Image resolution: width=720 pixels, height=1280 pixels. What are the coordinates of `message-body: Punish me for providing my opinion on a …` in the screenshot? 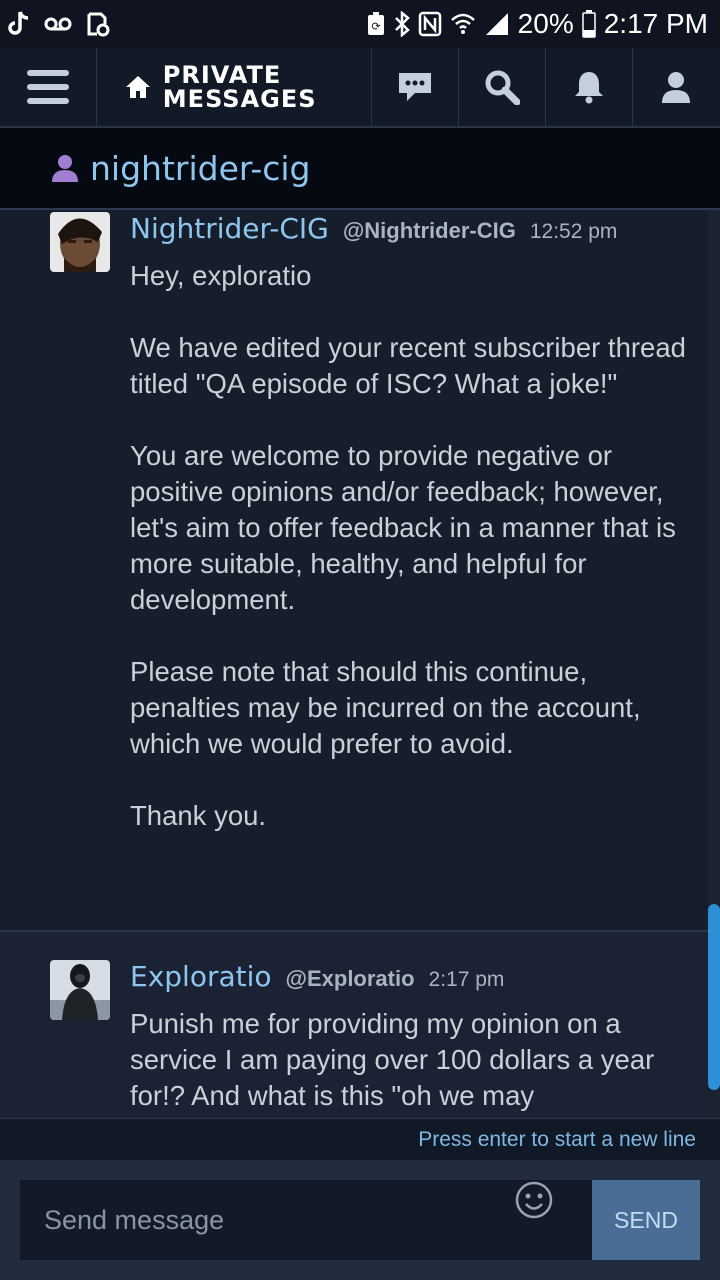 It's located at (410, 1060).